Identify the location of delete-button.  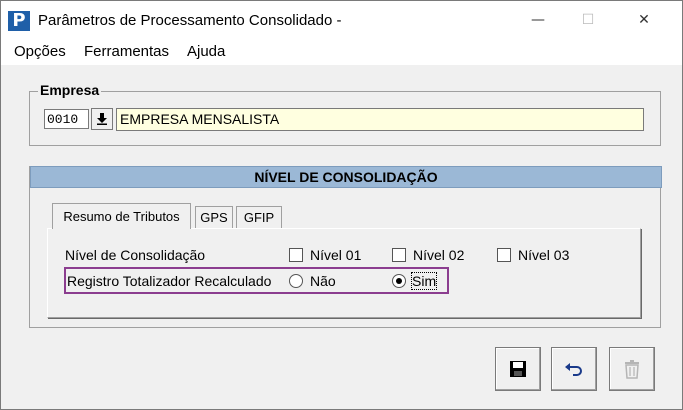
(632, 369).